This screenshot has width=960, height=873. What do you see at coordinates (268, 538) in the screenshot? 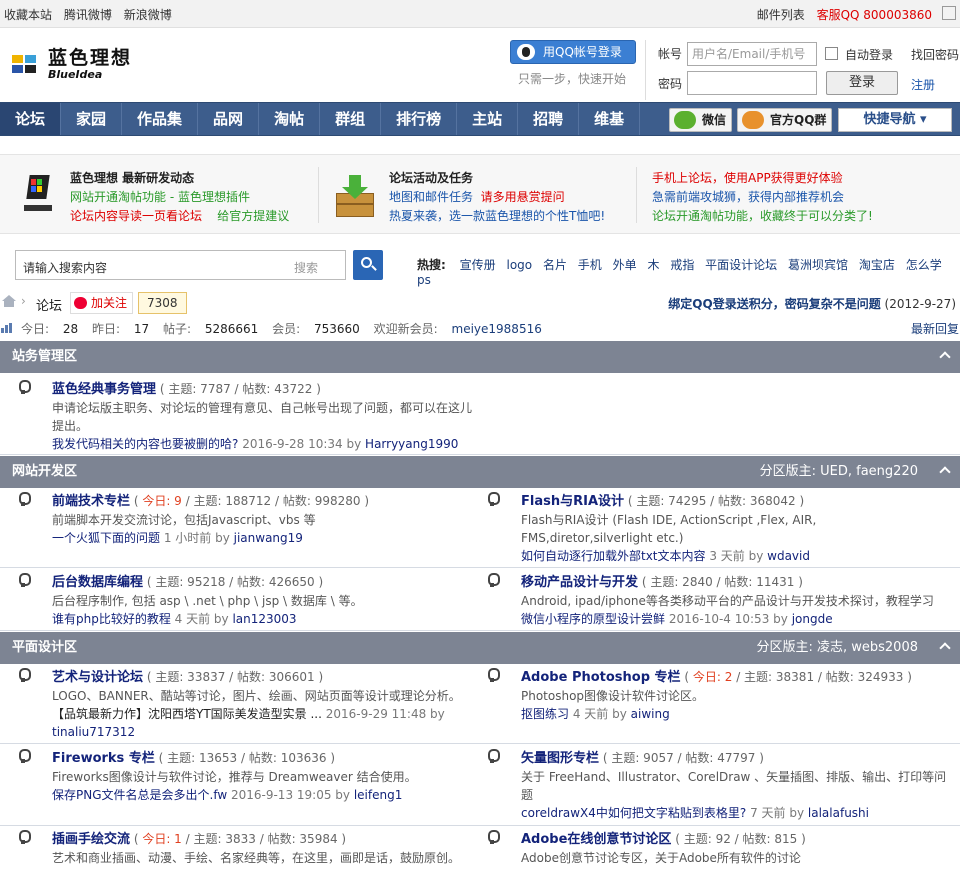
I see `last-post-user: jianwang19` at bounding box center [268, 538].